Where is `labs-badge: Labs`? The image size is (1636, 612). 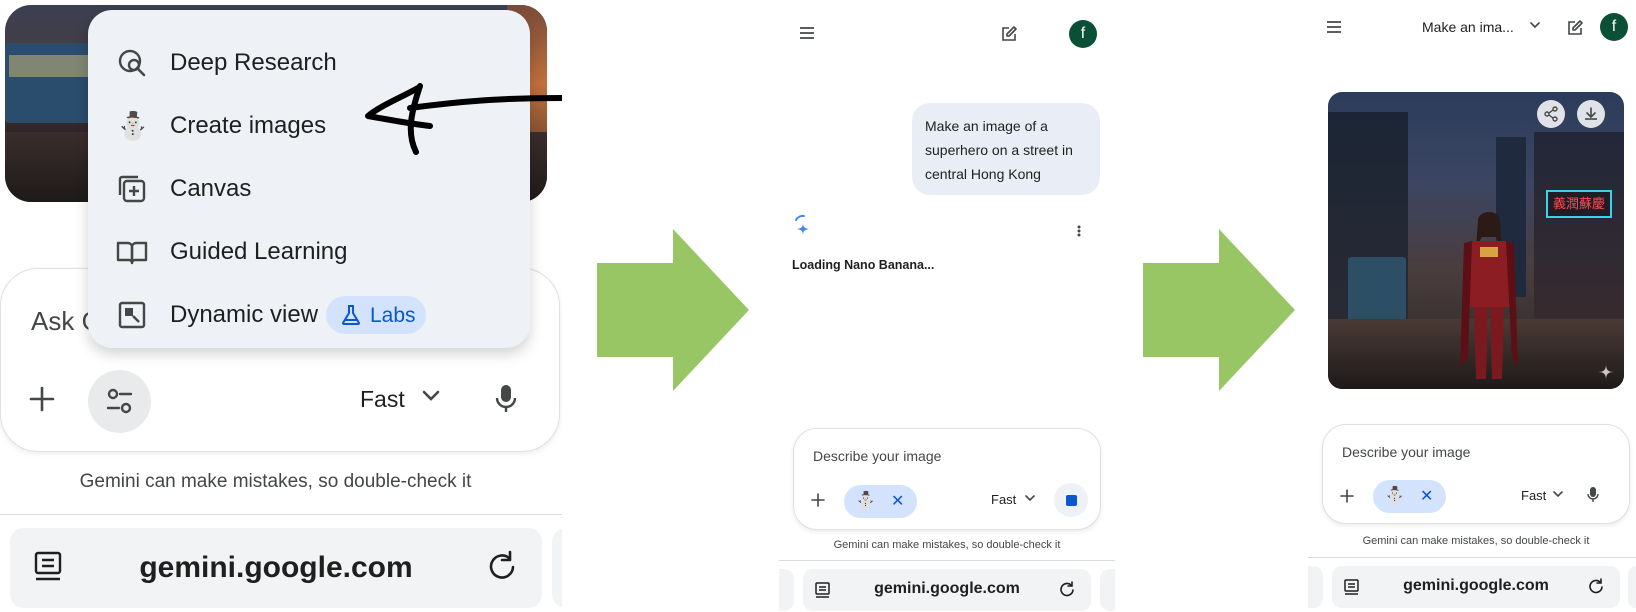
labs-badge: Labs is located at coordinates (376, 315).